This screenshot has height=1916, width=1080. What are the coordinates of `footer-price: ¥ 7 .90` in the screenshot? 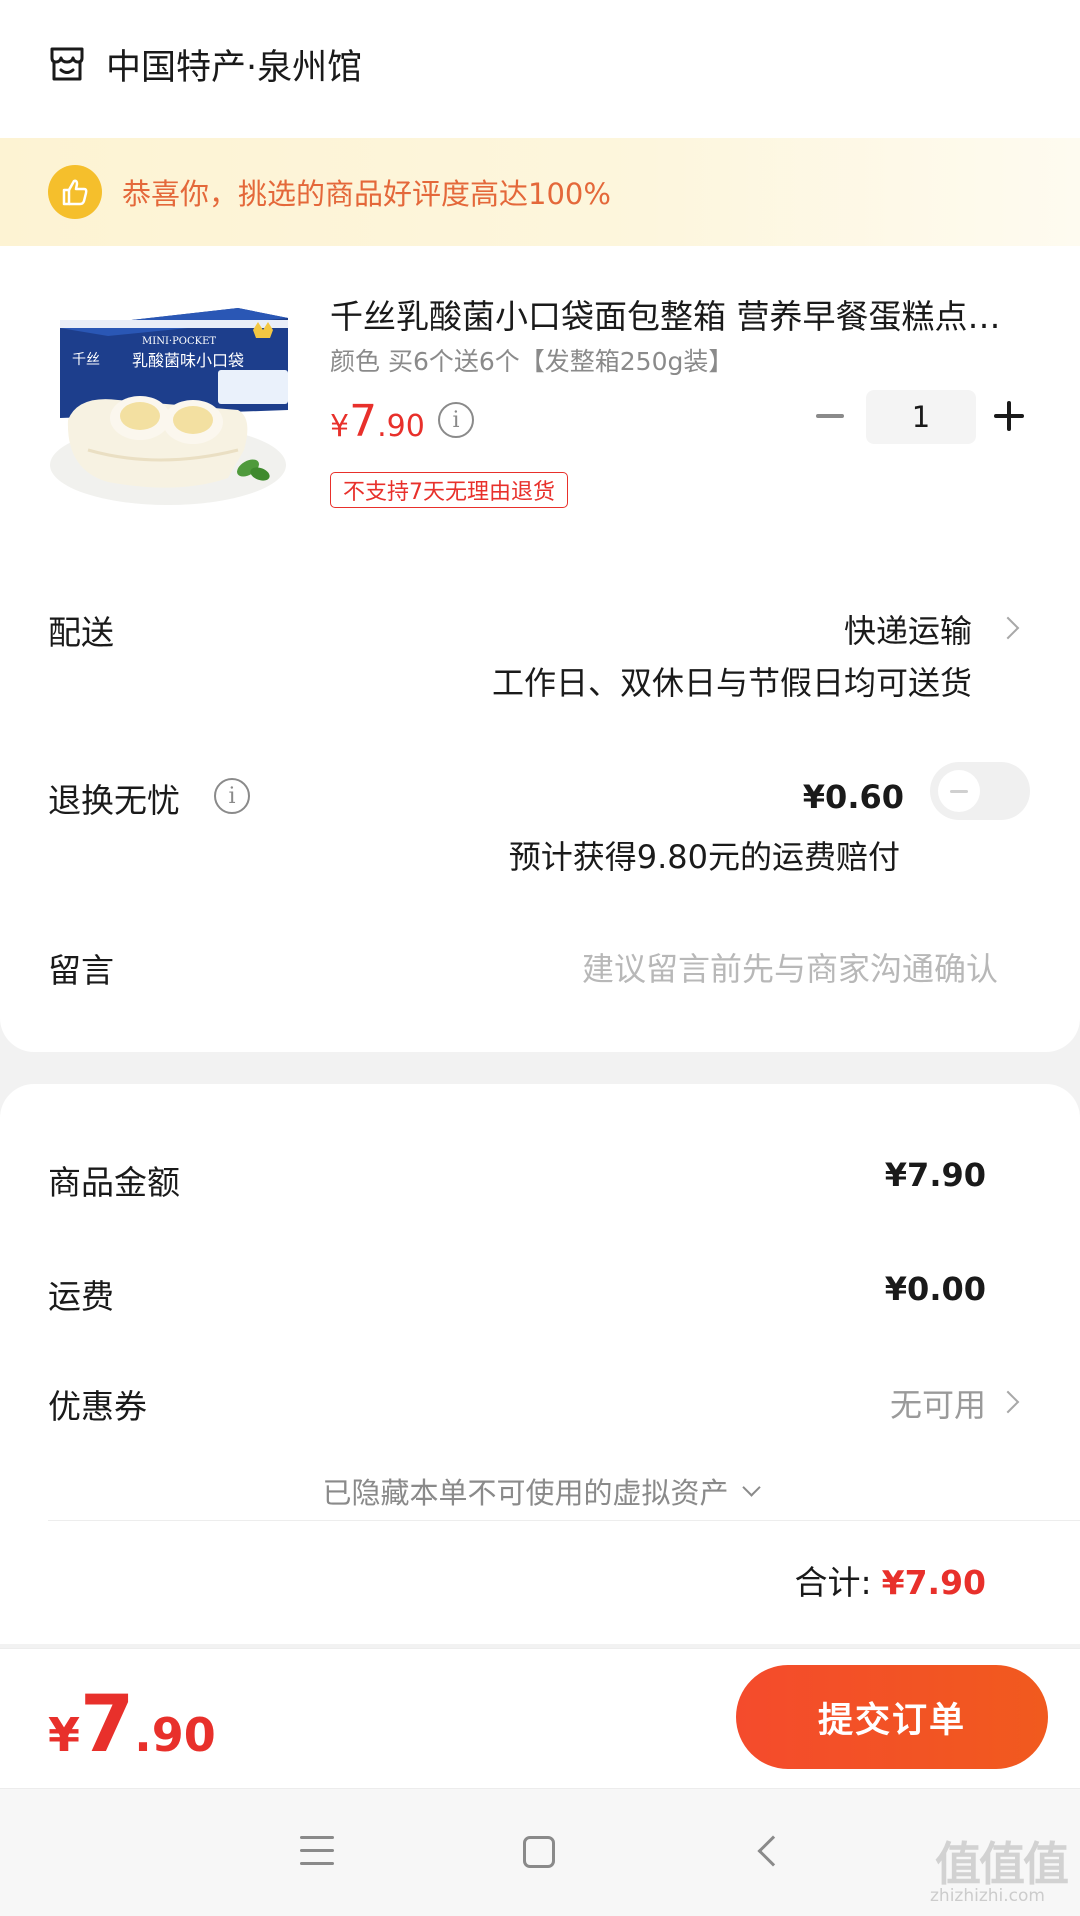 It's located at (132, 1725).